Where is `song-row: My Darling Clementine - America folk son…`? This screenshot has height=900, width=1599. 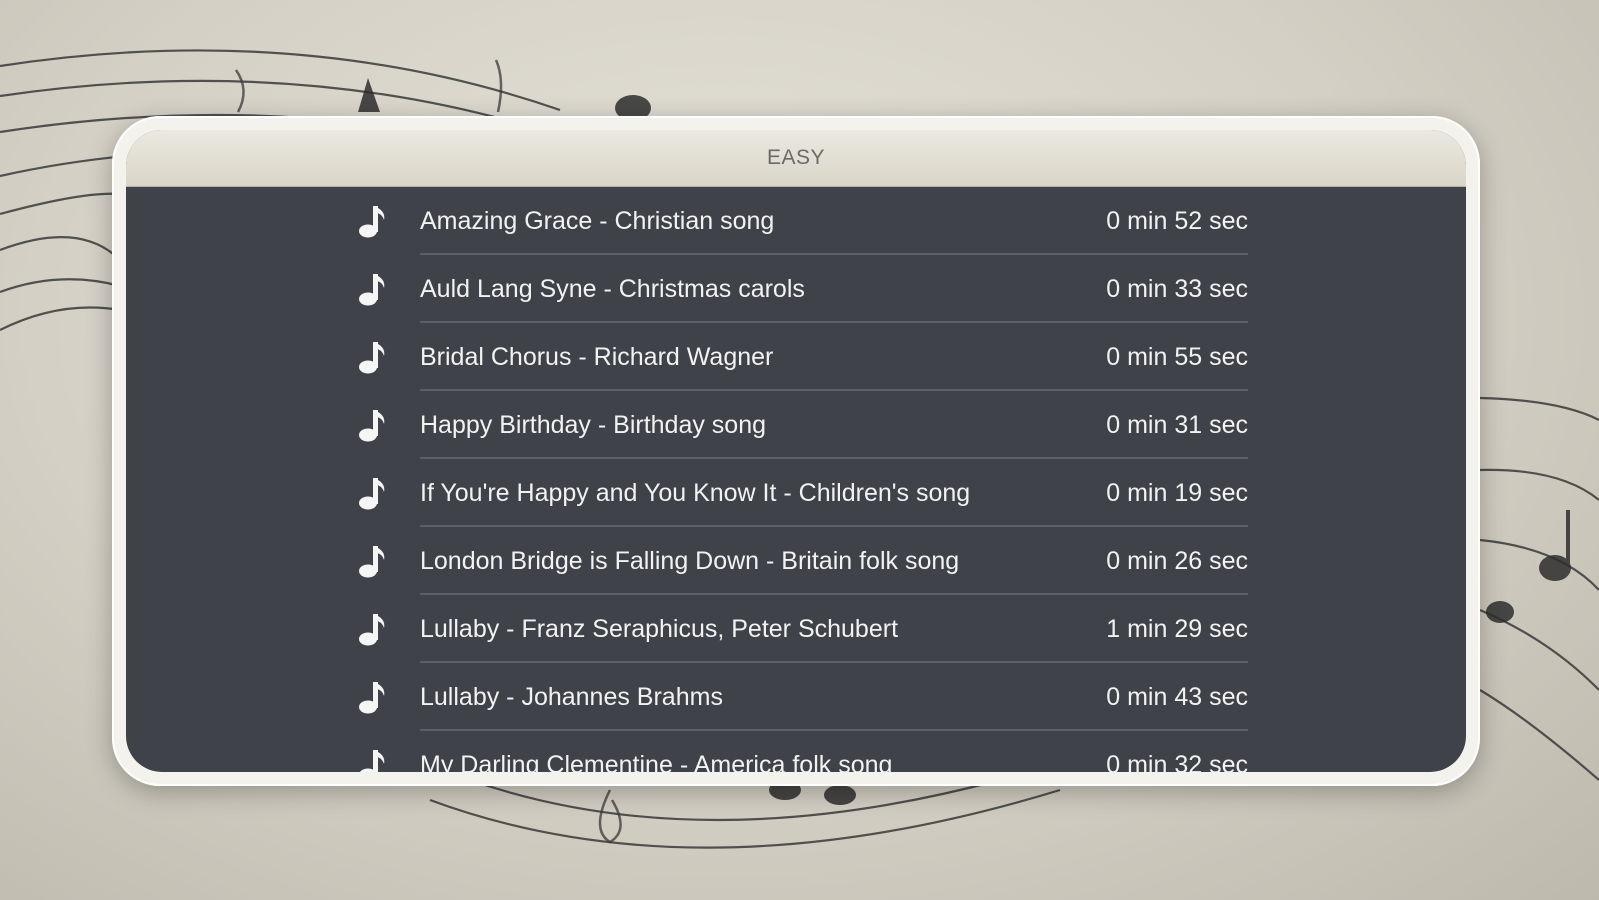 song-row: My Darling Clementine - America folk son… is located at coordinates (796, 751).